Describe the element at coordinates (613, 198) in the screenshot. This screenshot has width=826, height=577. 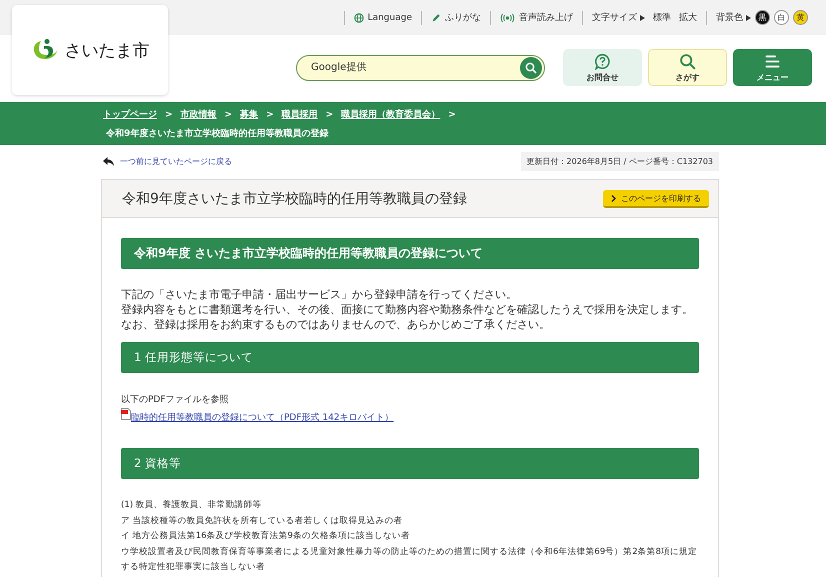
I see `chevron-icon` at that location.